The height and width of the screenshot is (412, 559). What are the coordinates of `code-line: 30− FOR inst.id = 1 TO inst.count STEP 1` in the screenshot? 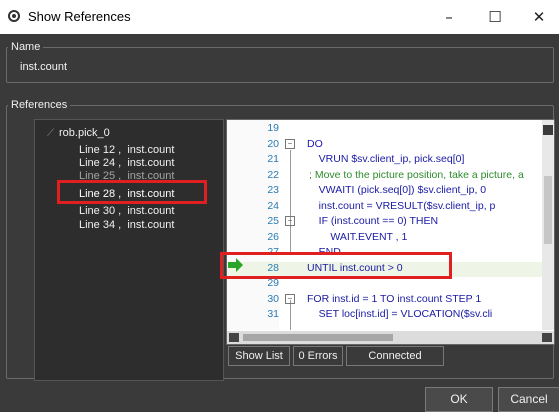 It's located at (384, 300).